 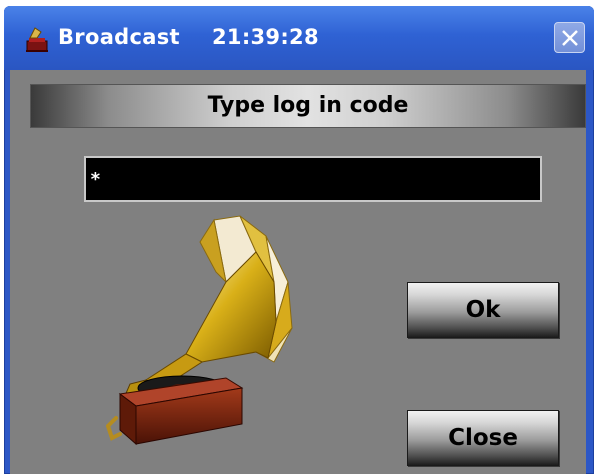 What do you see at coordinates (483, 310) in the screenshot?
I see `ok-button: Ok` at bounding box center [483, 310].